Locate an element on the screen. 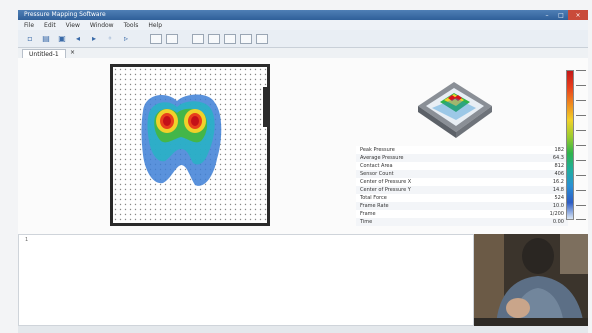 This screenshot has width=592, height=333. menu-window: Window is located at coordinates (102, 25).